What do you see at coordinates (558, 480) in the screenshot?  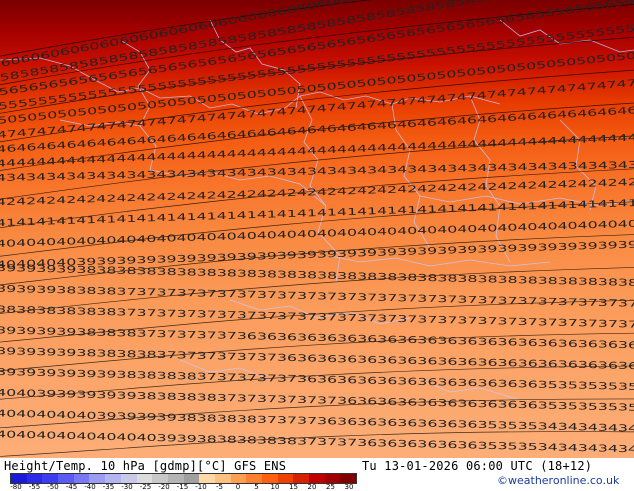 I see `credit-link: ©weatheronline.co.uk` at bounding box center [558, 480].